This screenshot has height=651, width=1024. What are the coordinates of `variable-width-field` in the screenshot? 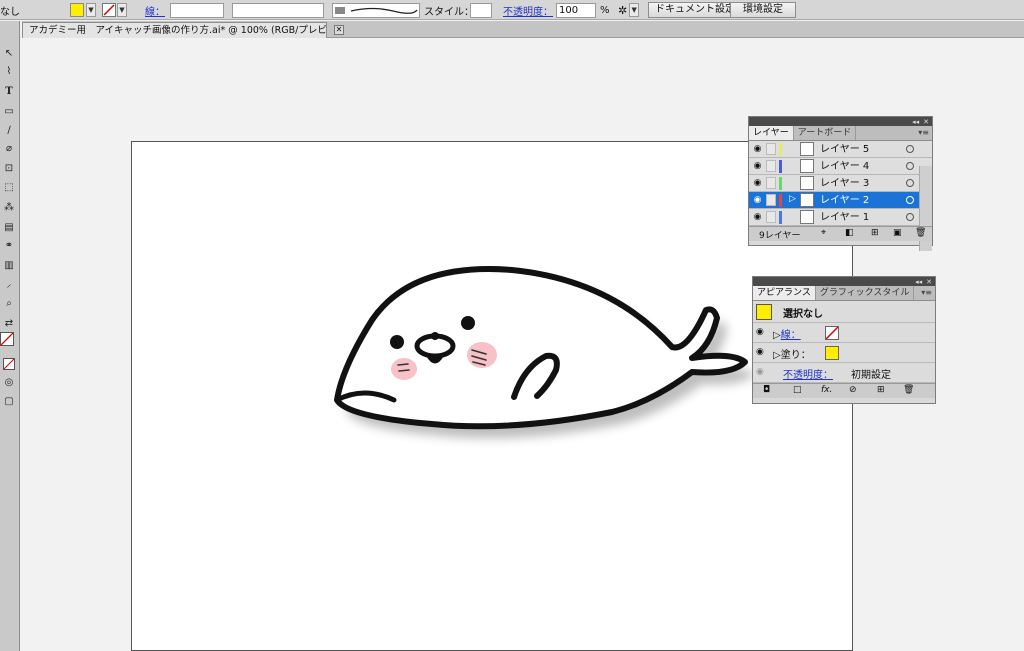 It's located at (278, 10).